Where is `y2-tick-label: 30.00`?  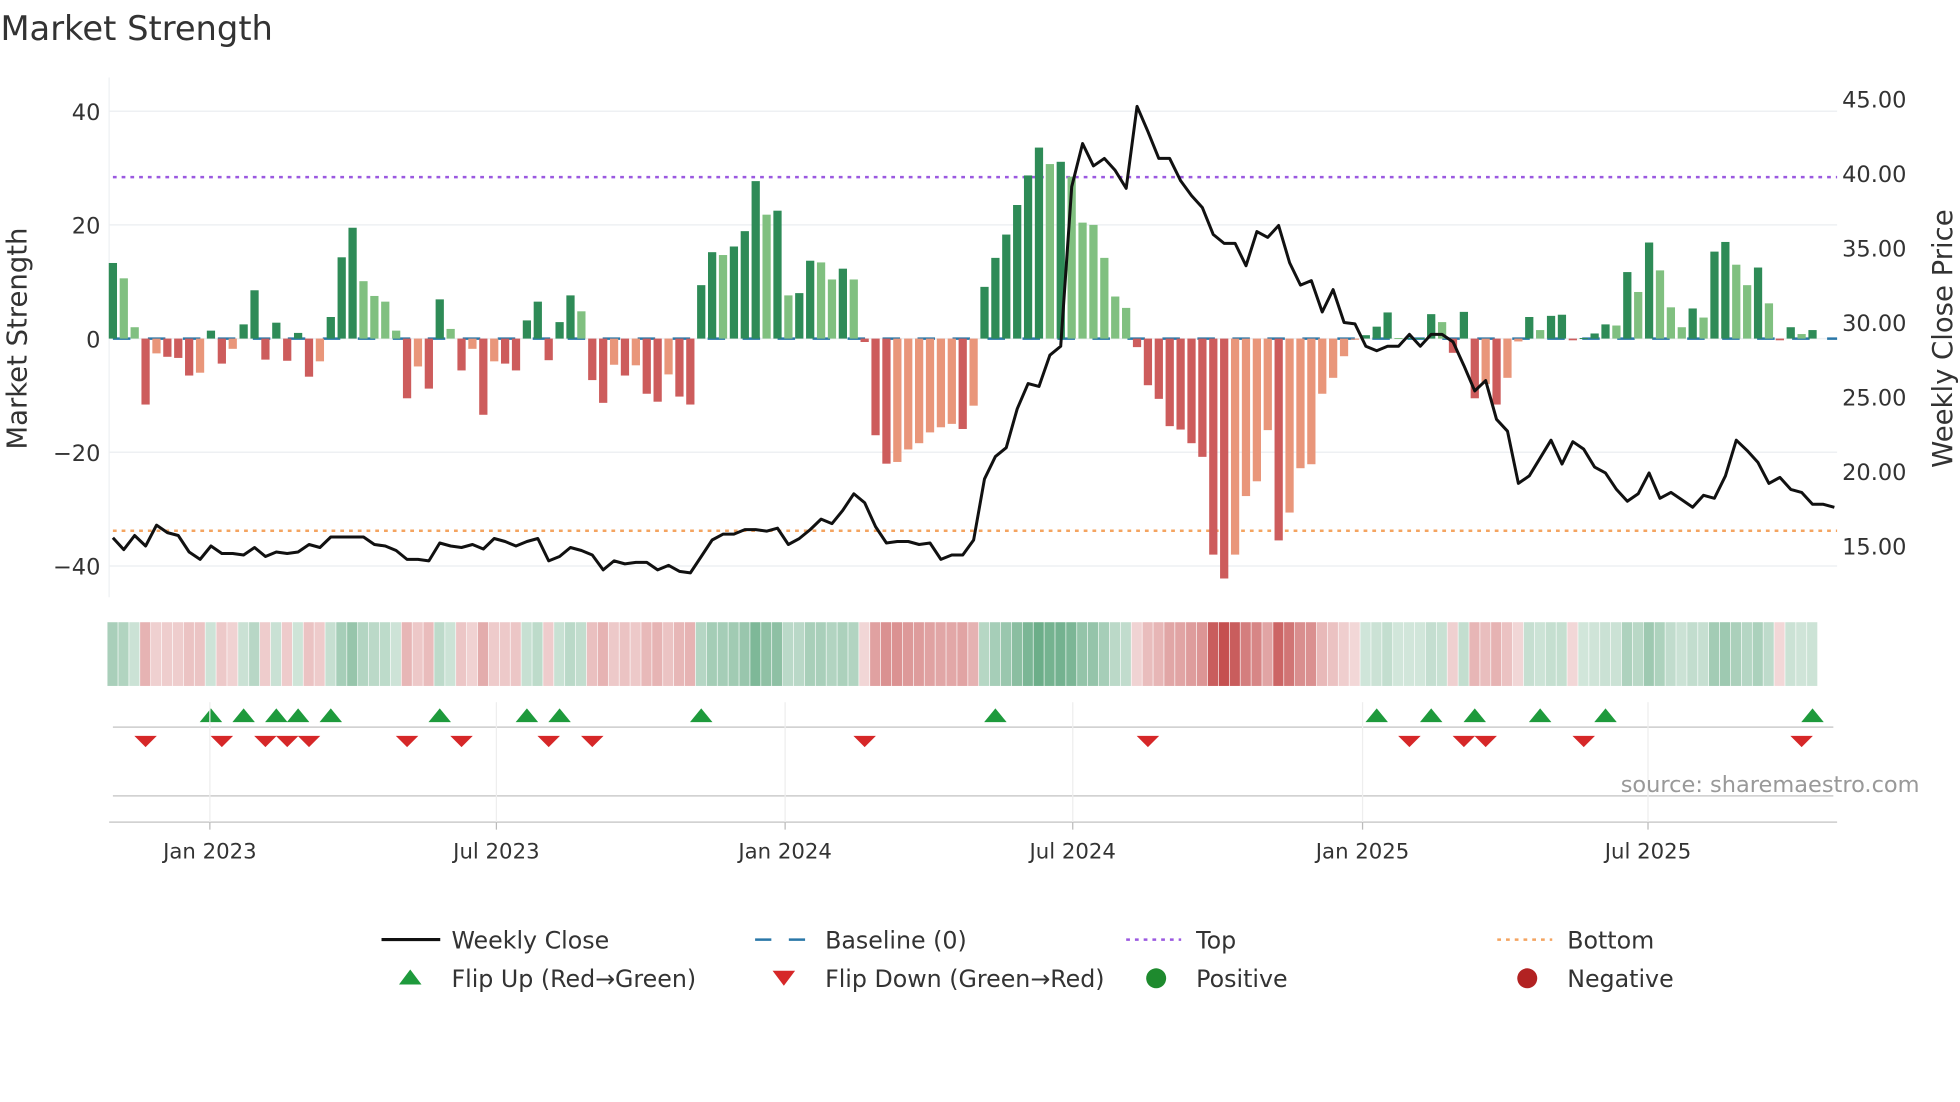
y2-tick-label: 30.00 is located at coordinates (1874, 324).